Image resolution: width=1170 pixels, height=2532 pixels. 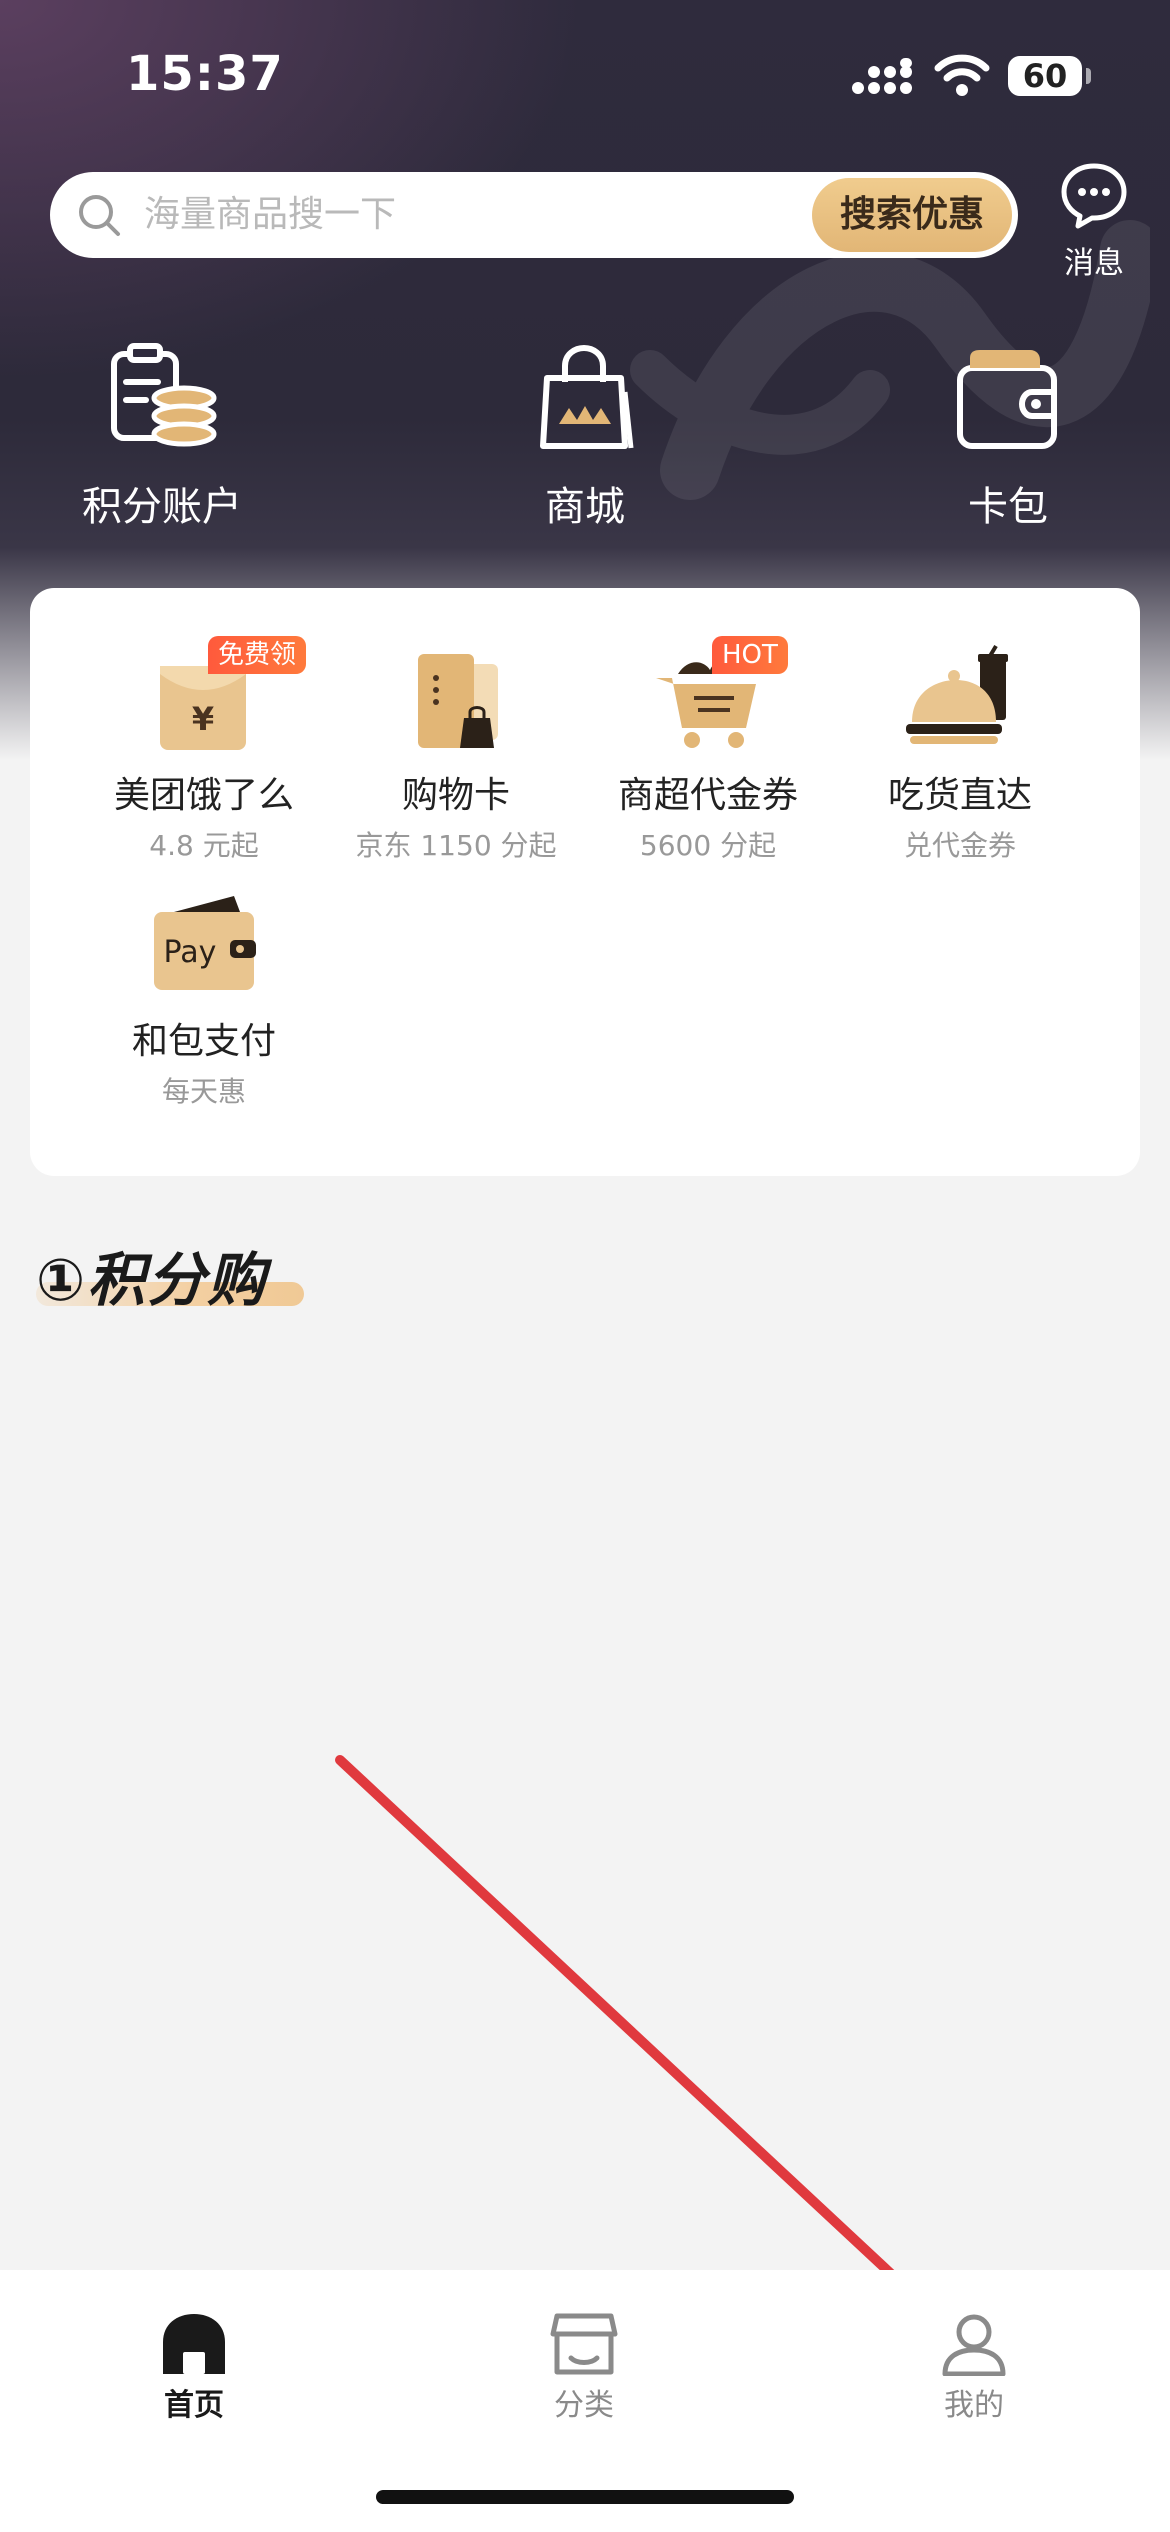 What do you see at coordinates (750, 655) in the screenshot?
I see `tag-hot: HOT` at bounding box center [750, 655].